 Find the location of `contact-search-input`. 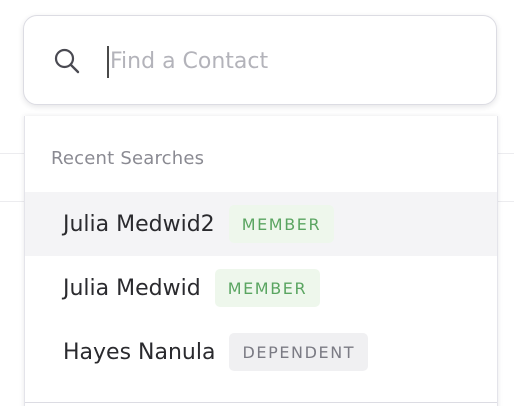

contact-search-input is located at coordinates (288, 61).